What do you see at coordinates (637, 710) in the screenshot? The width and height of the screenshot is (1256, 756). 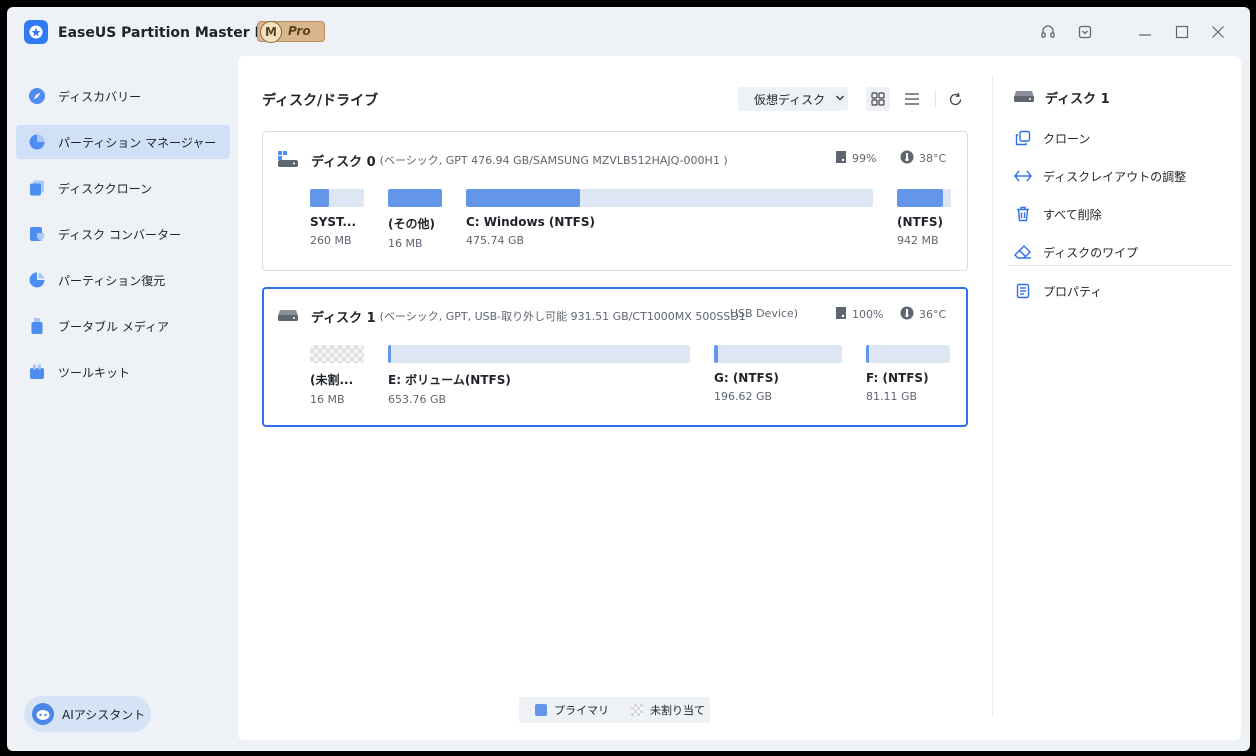 I see `unallocated-swatch` at bounding box center [637, 710].